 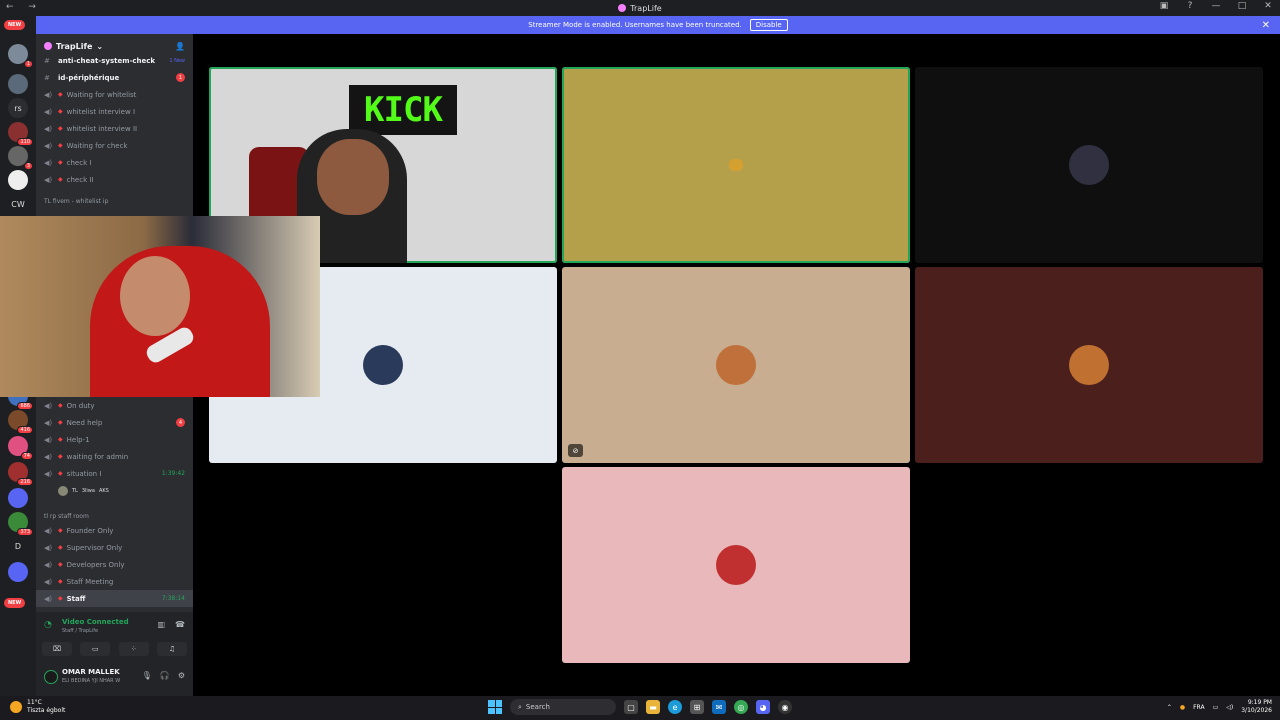 I want to click on voice-channel: ◀) ◆ Need help 4, so click(x=114, y=422).